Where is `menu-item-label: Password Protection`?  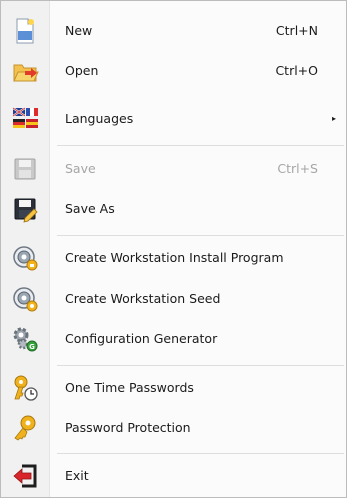
menu-item-label: Password Protection is located at coordinates (128, 427).